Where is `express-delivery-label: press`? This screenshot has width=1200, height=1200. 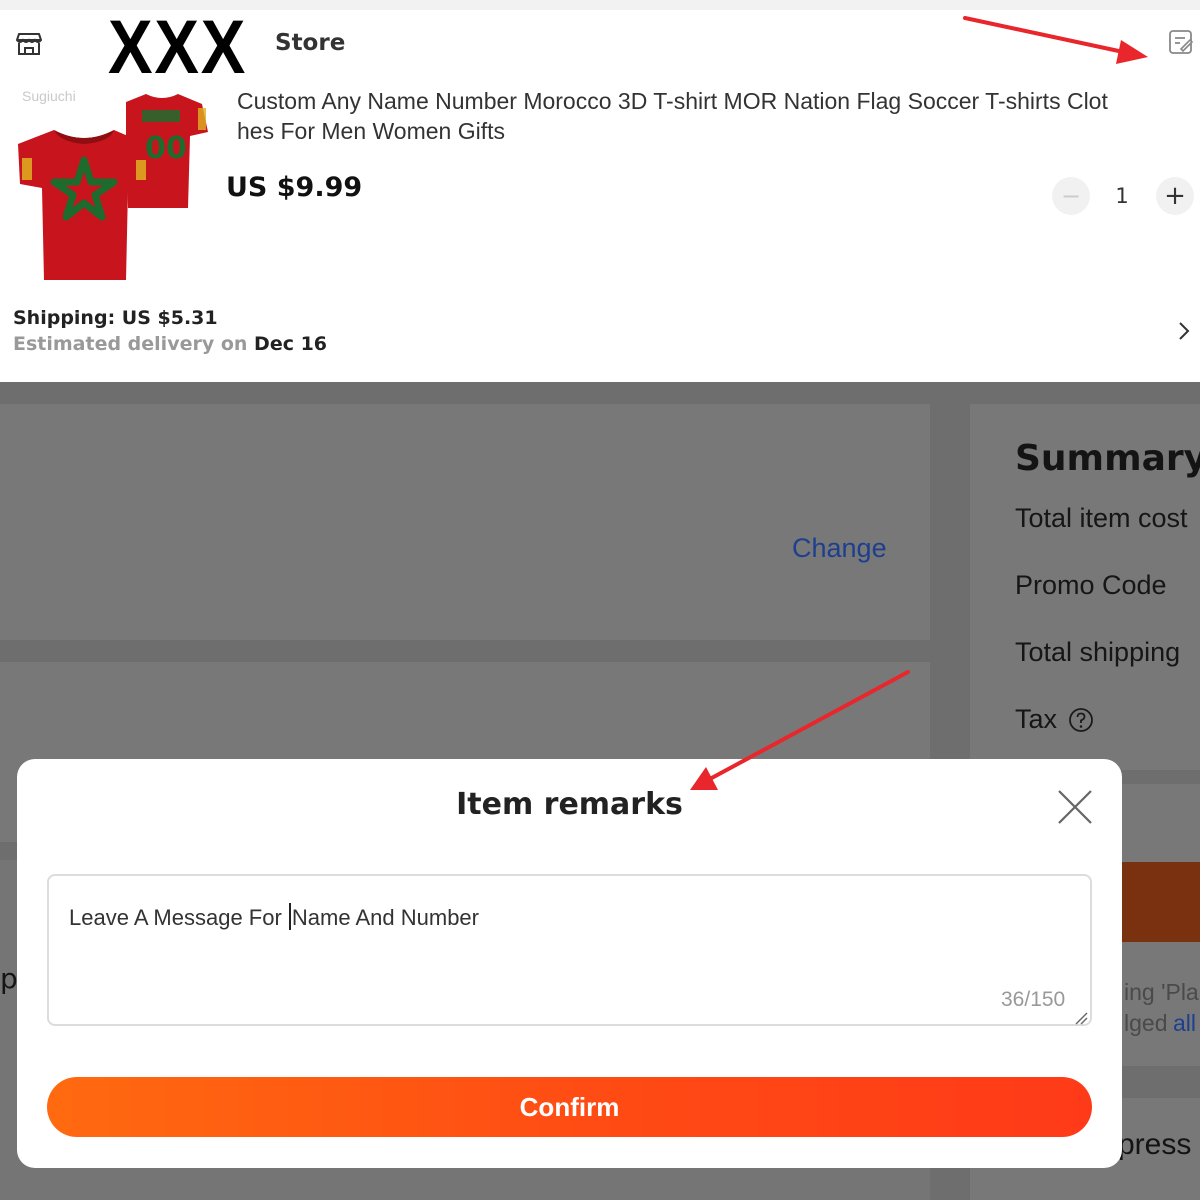 express-delivery-label: press is located at coordinates (1155, 1144).